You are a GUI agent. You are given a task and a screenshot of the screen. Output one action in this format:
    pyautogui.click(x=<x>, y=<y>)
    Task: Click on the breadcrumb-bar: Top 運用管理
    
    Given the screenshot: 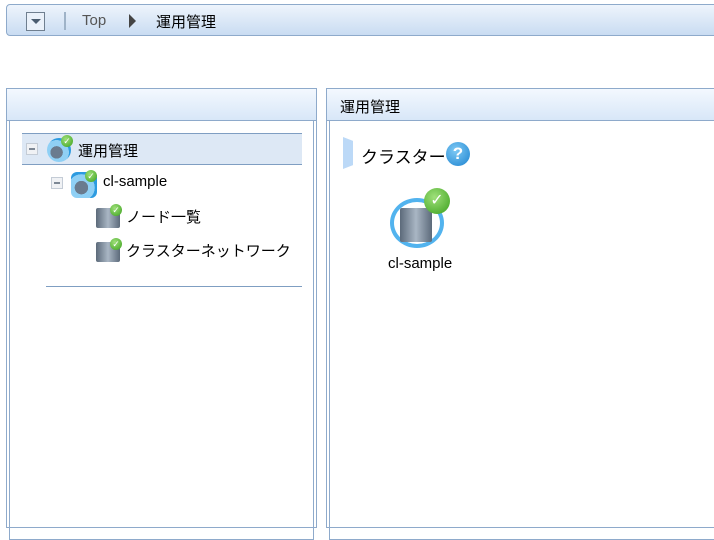 What is the action you would take?
    pyautogui.click(x=360, y=20)
    